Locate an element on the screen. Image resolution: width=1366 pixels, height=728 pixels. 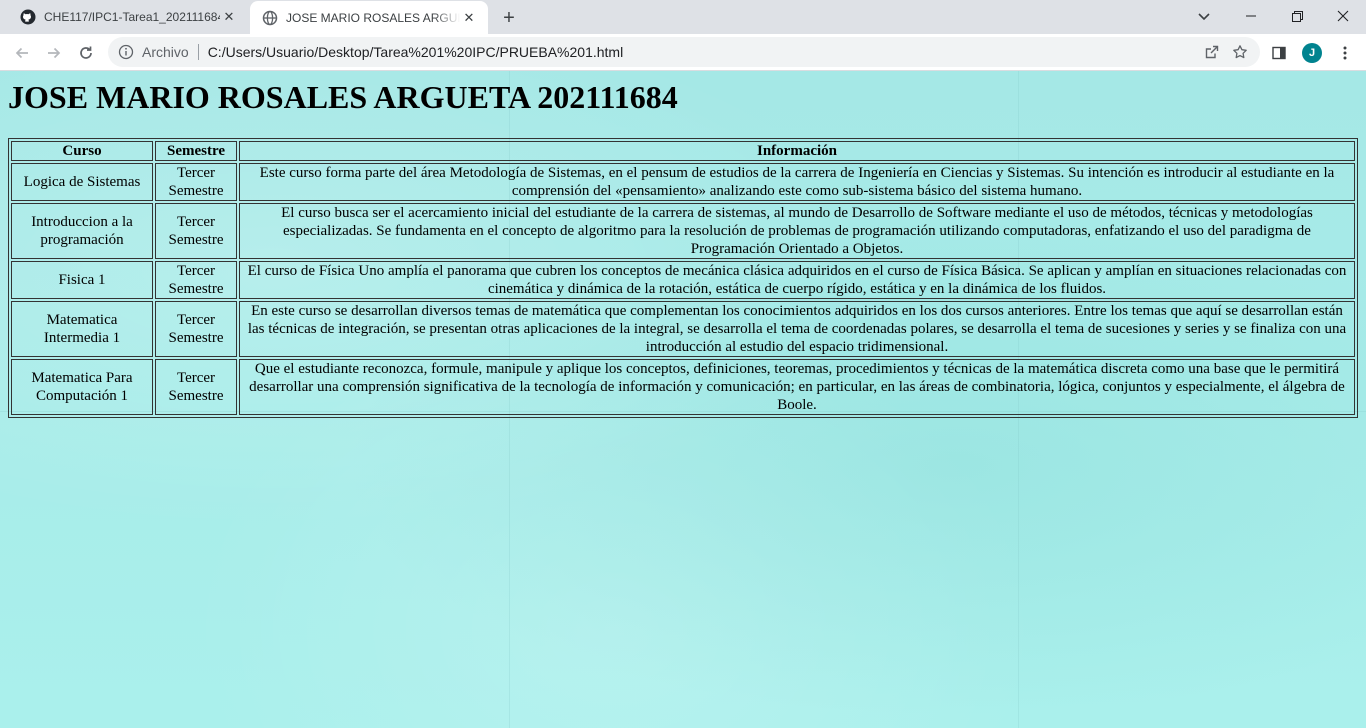
address-divider is located at coordinates (198, 52).